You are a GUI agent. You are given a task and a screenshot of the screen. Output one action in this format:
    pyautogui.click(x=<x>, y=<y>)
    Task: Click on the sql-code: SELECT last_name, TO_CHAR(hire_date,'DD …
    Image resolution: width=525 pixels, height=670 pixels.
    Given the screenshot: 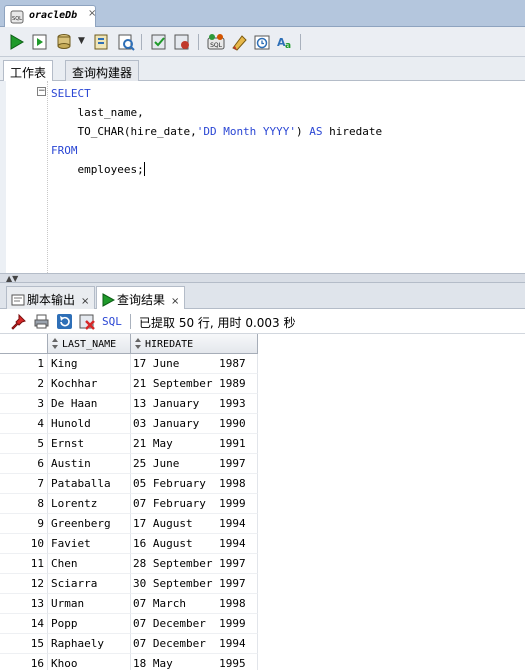 What is the action you would take?
    pyautogui.click(x=216, y=131)
    